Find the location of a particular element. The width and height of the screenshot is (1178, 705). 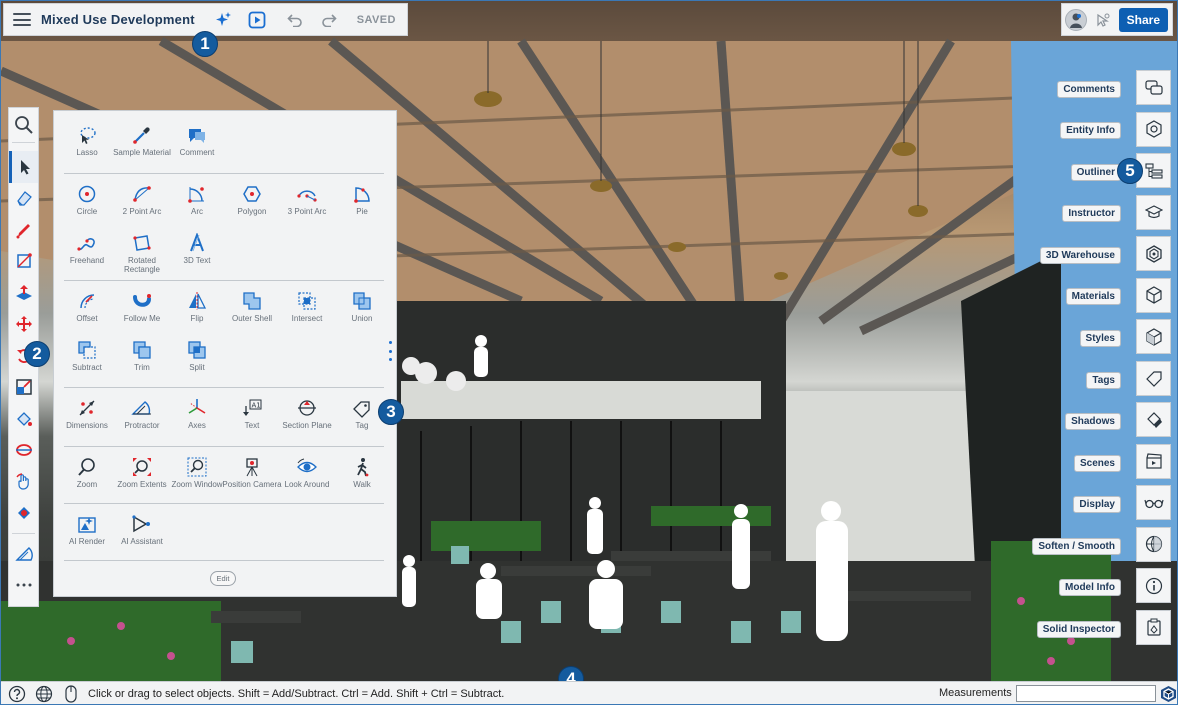

redo-icon is located at coordinates (329, 20).